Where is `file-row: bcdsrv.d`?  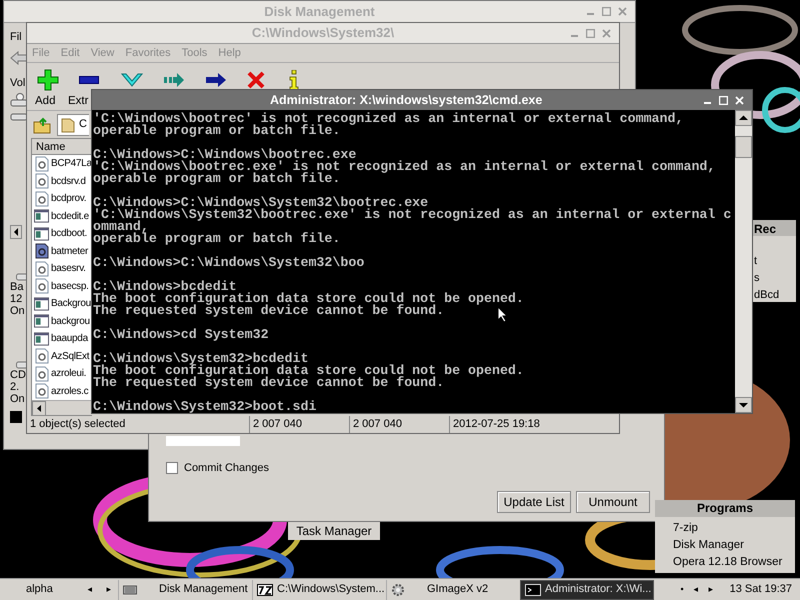 file-row: bcdsrv.d is located at coordinates (62, 181).